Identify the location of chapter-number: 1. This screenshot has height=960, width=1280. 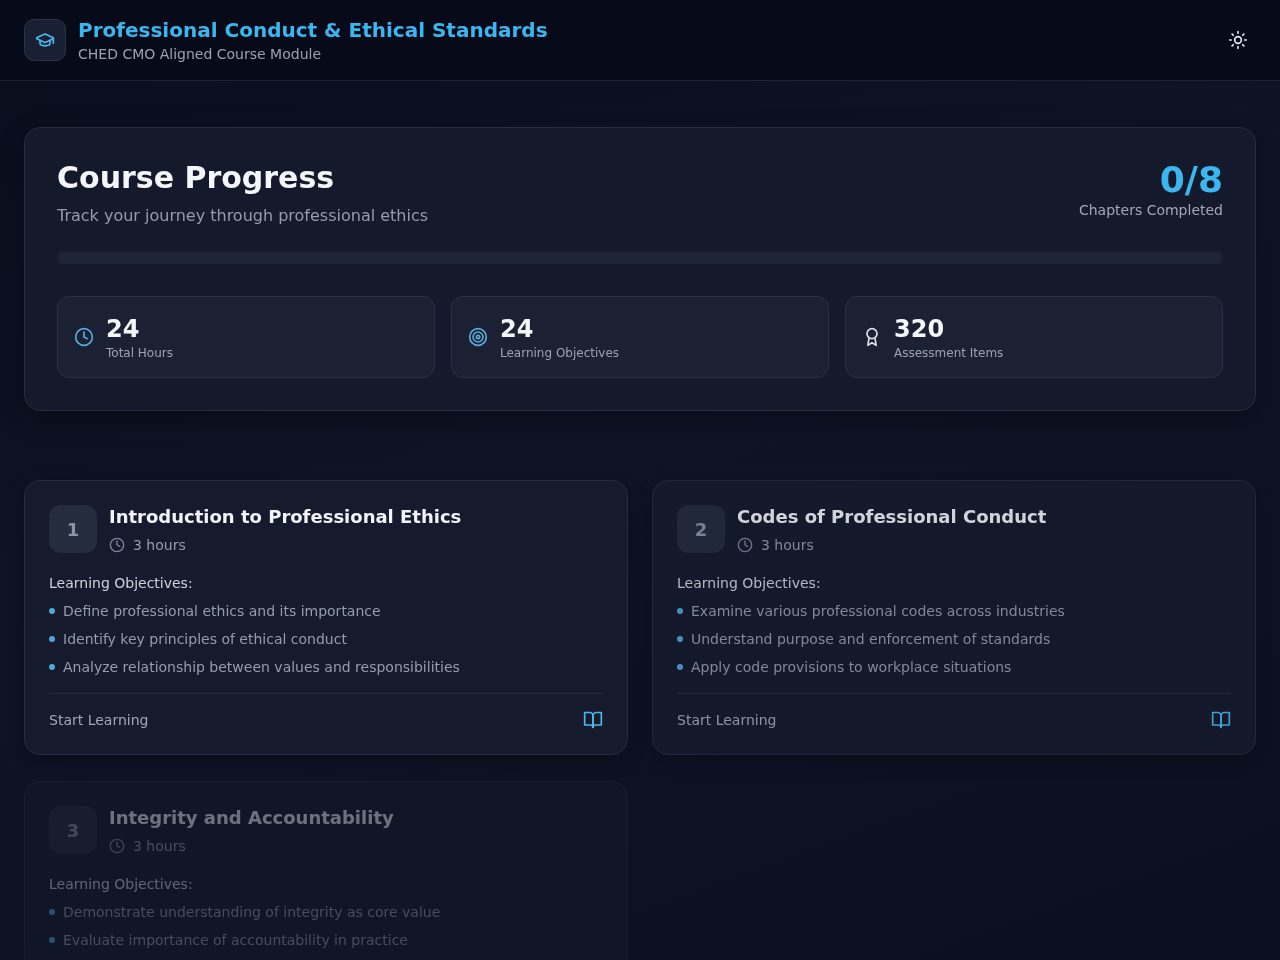
(73, 529).